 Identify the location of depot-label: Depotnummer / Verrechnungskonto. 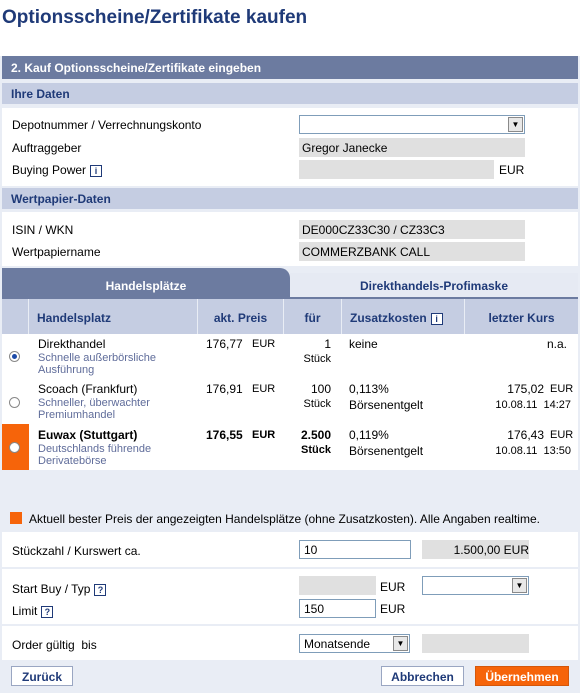
(107, 125).